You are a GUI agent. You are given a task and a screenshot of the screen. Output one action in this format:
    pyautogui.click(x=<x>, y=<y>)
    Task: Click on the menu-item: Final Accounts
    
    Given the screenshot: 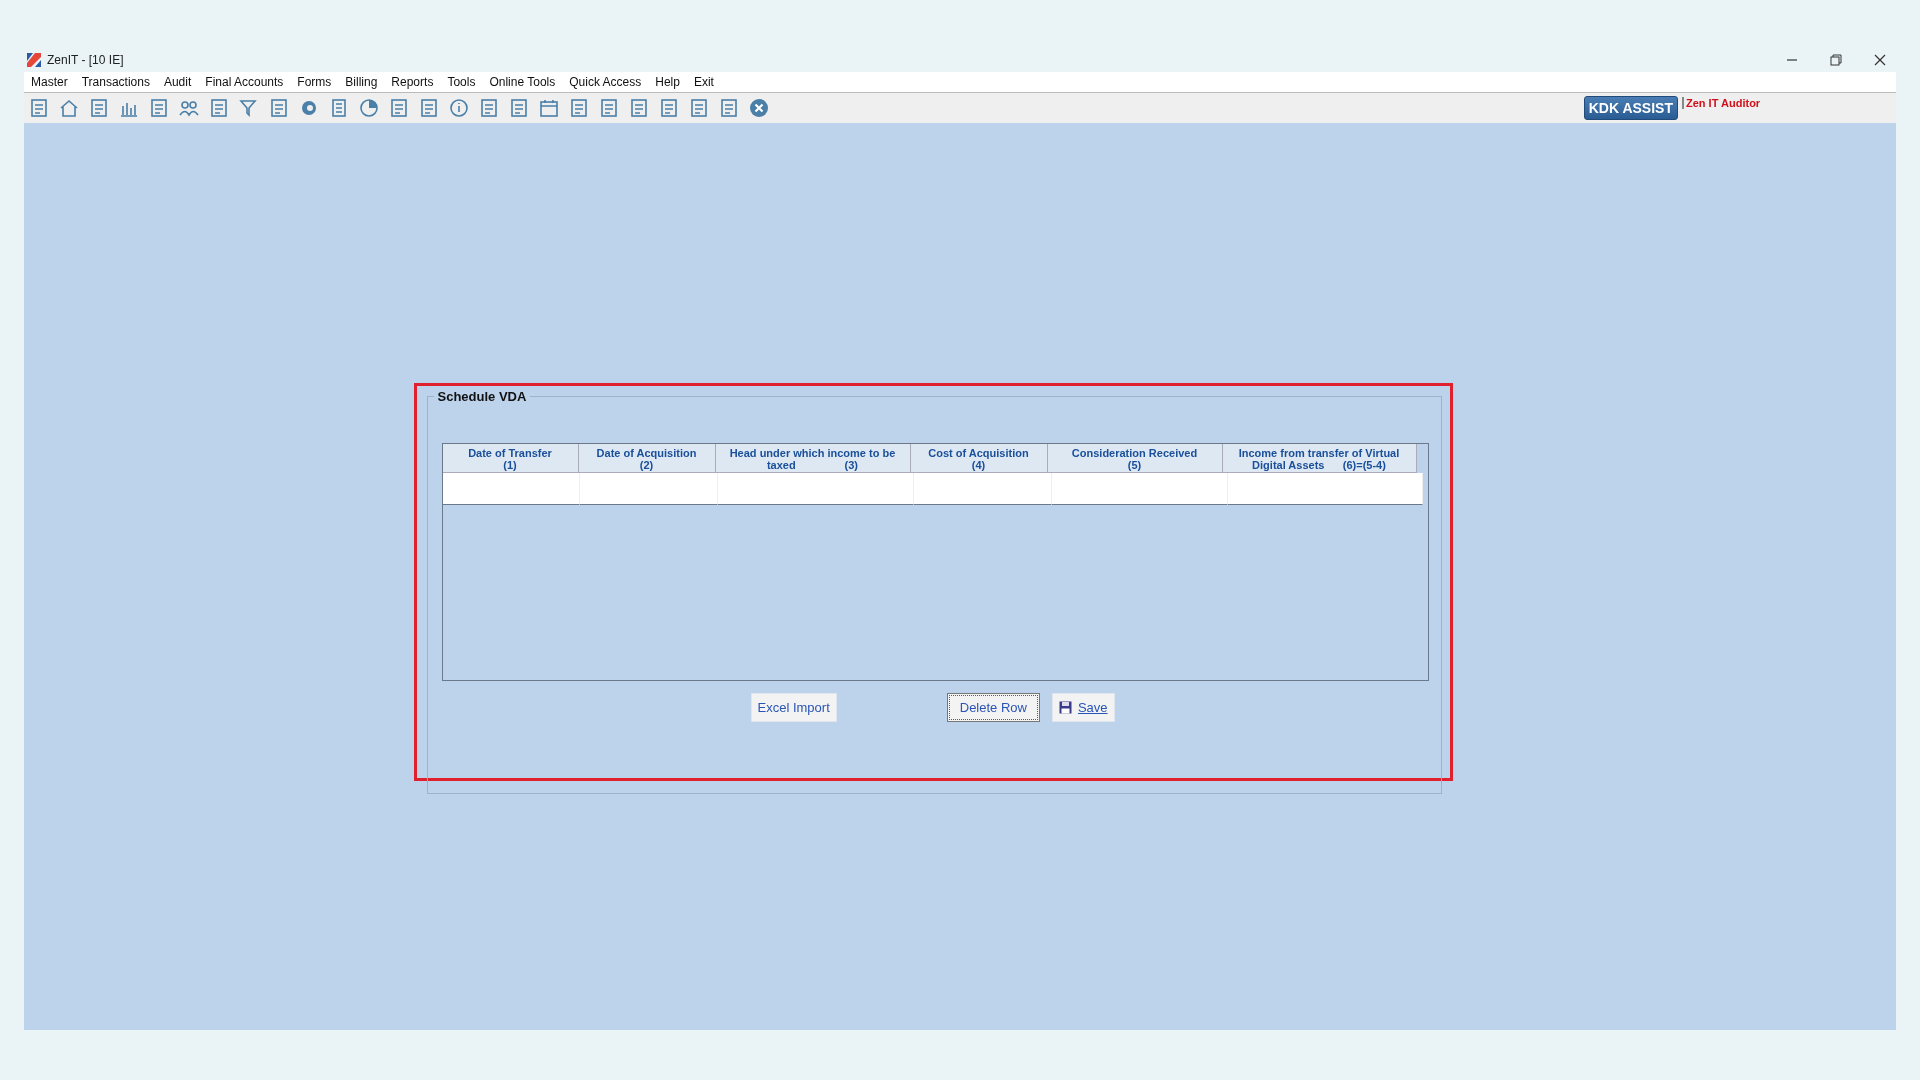 What is the action you would take?
    pyautogui.click(x=244, y=82)
    